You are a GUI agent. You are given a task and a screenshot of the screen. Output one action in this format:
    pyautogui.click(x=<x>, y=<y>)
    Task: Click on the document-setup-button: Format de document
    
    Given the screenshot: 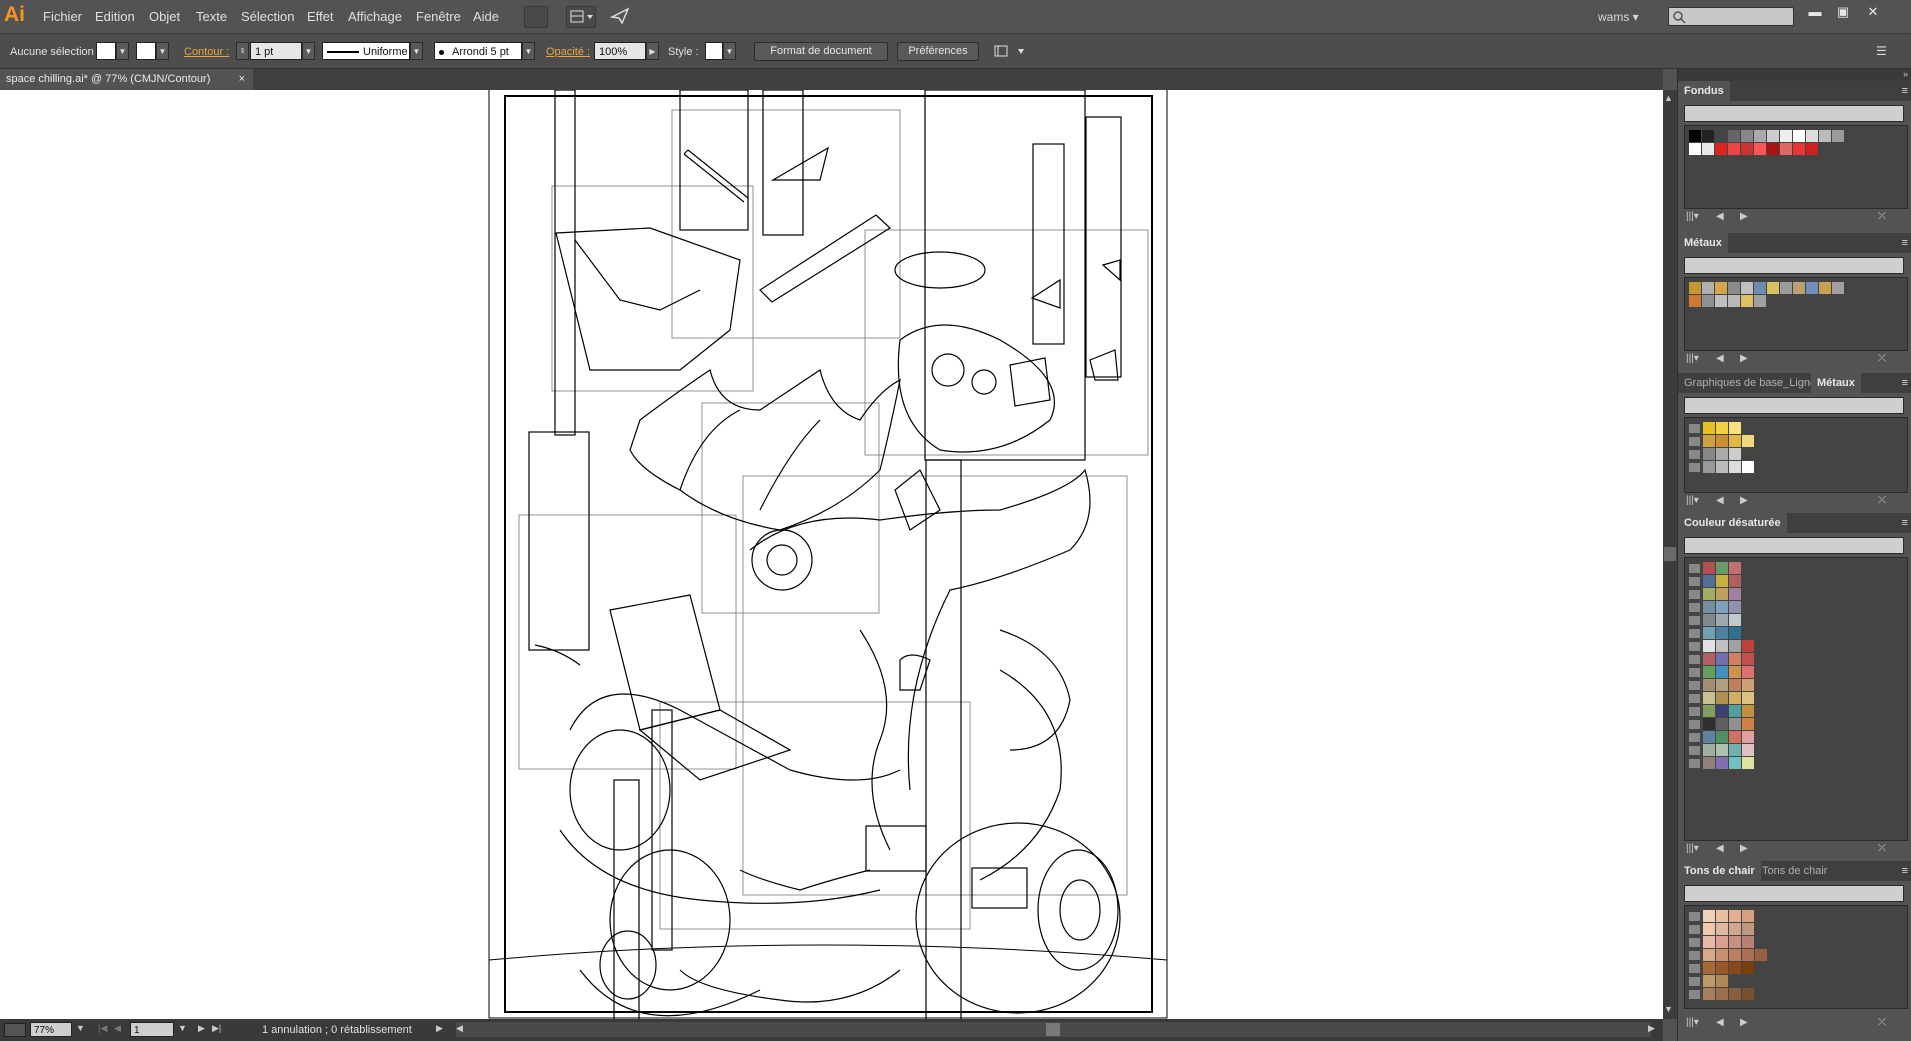 What is the action you would take?
    pyautogui.click(x=821, y=51)
    